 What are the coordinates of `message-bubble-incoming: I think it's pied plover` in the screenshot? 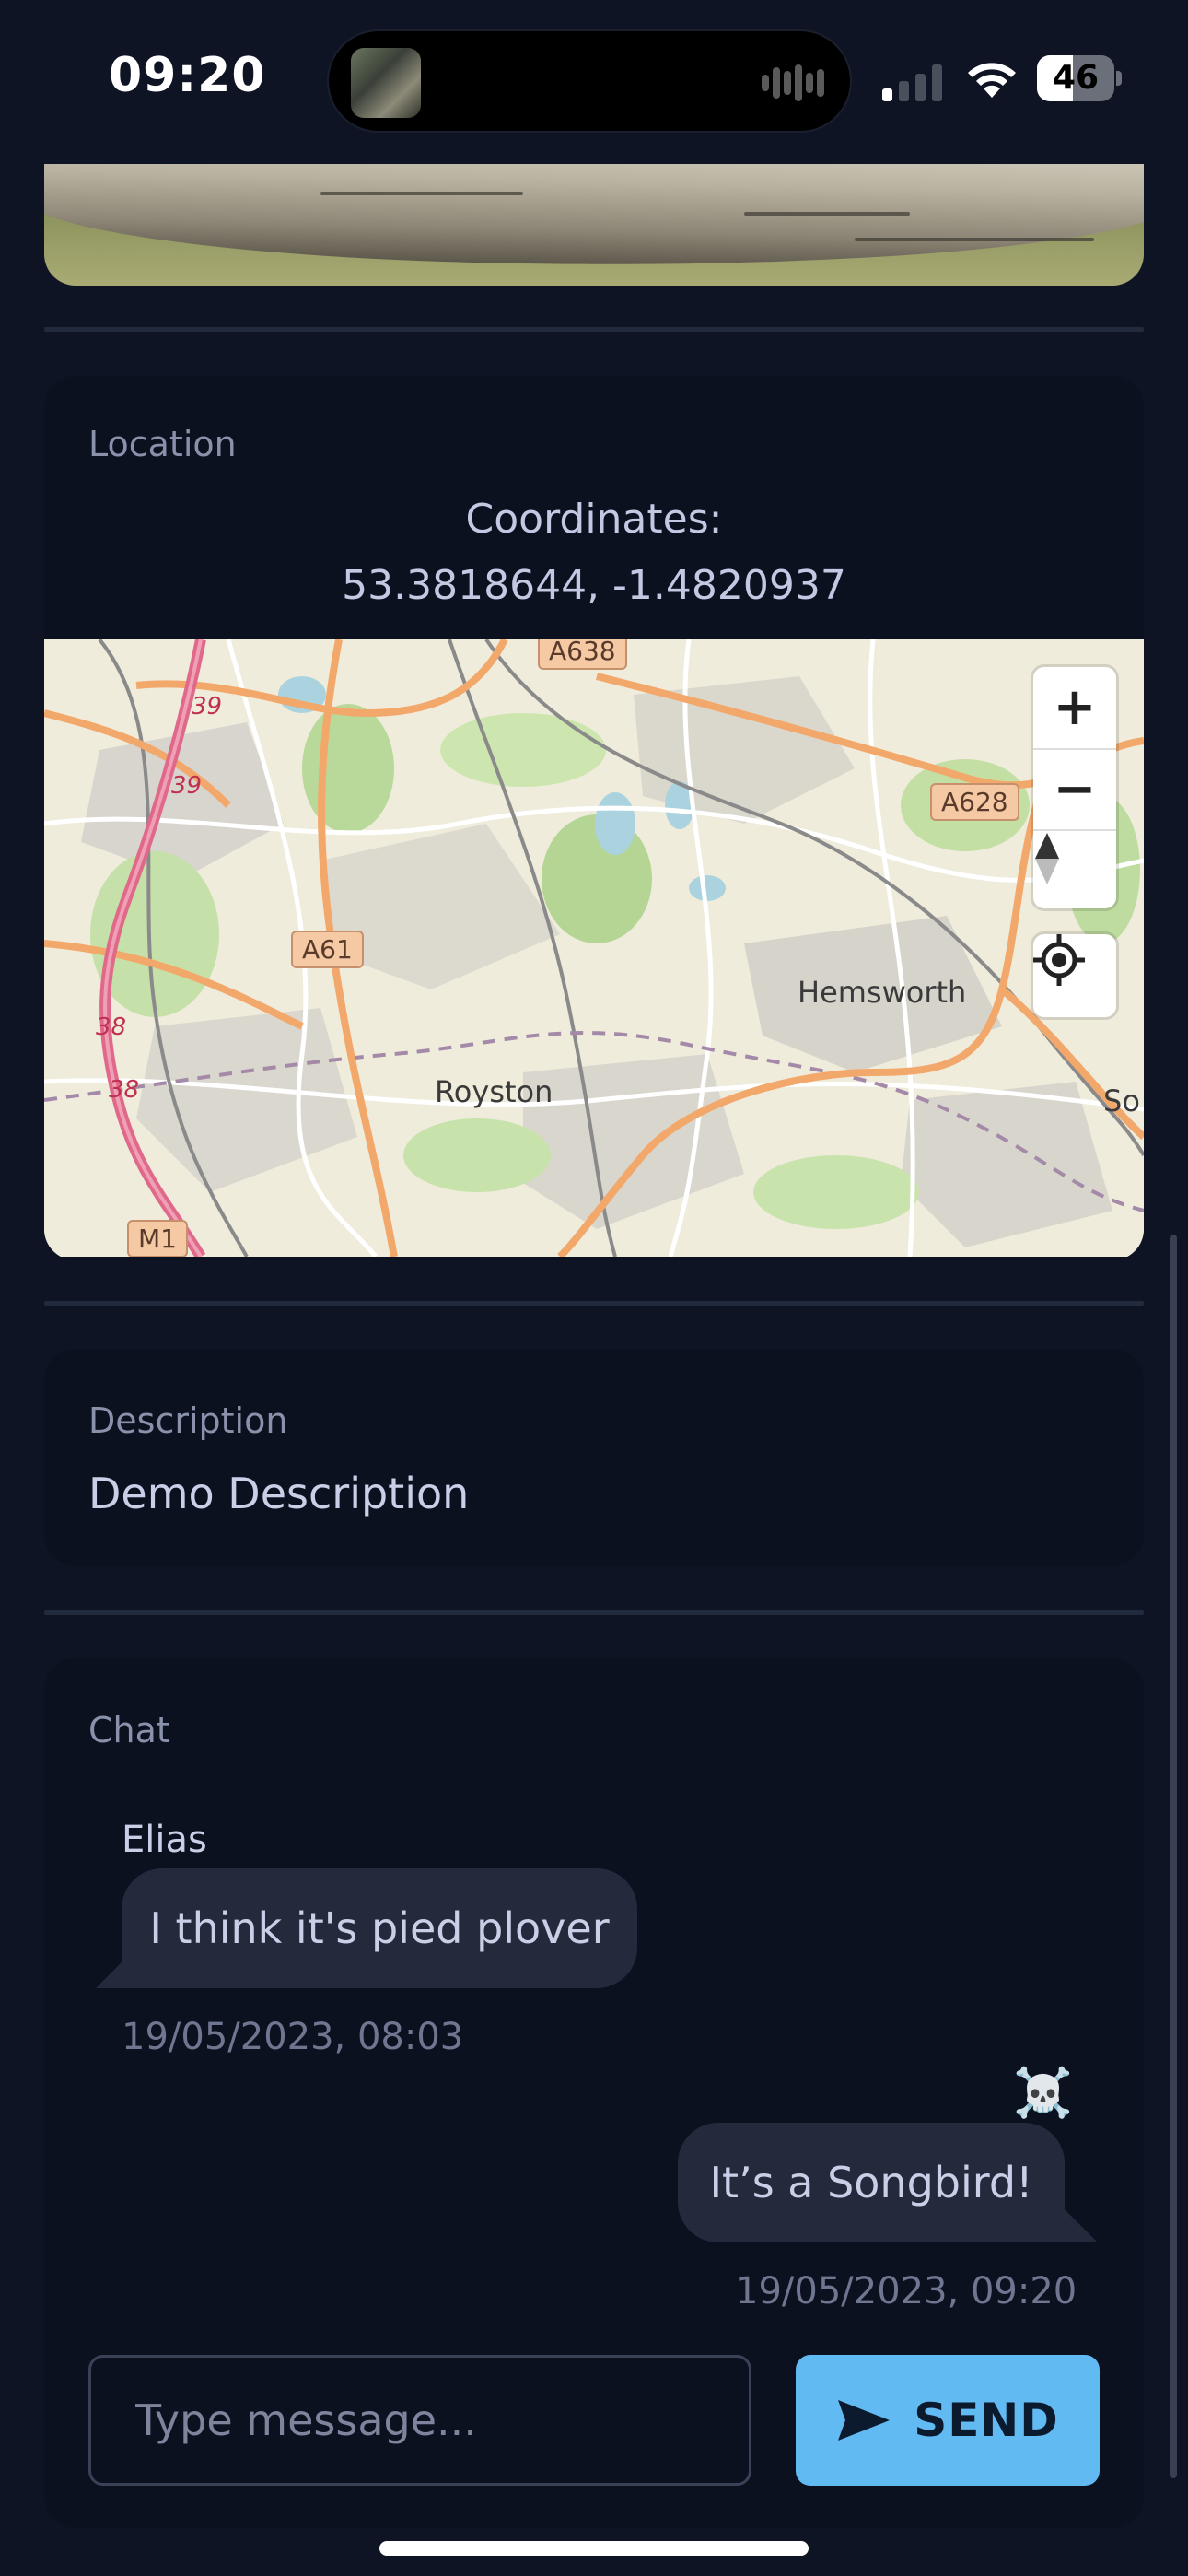 It's located at (379, 1928).